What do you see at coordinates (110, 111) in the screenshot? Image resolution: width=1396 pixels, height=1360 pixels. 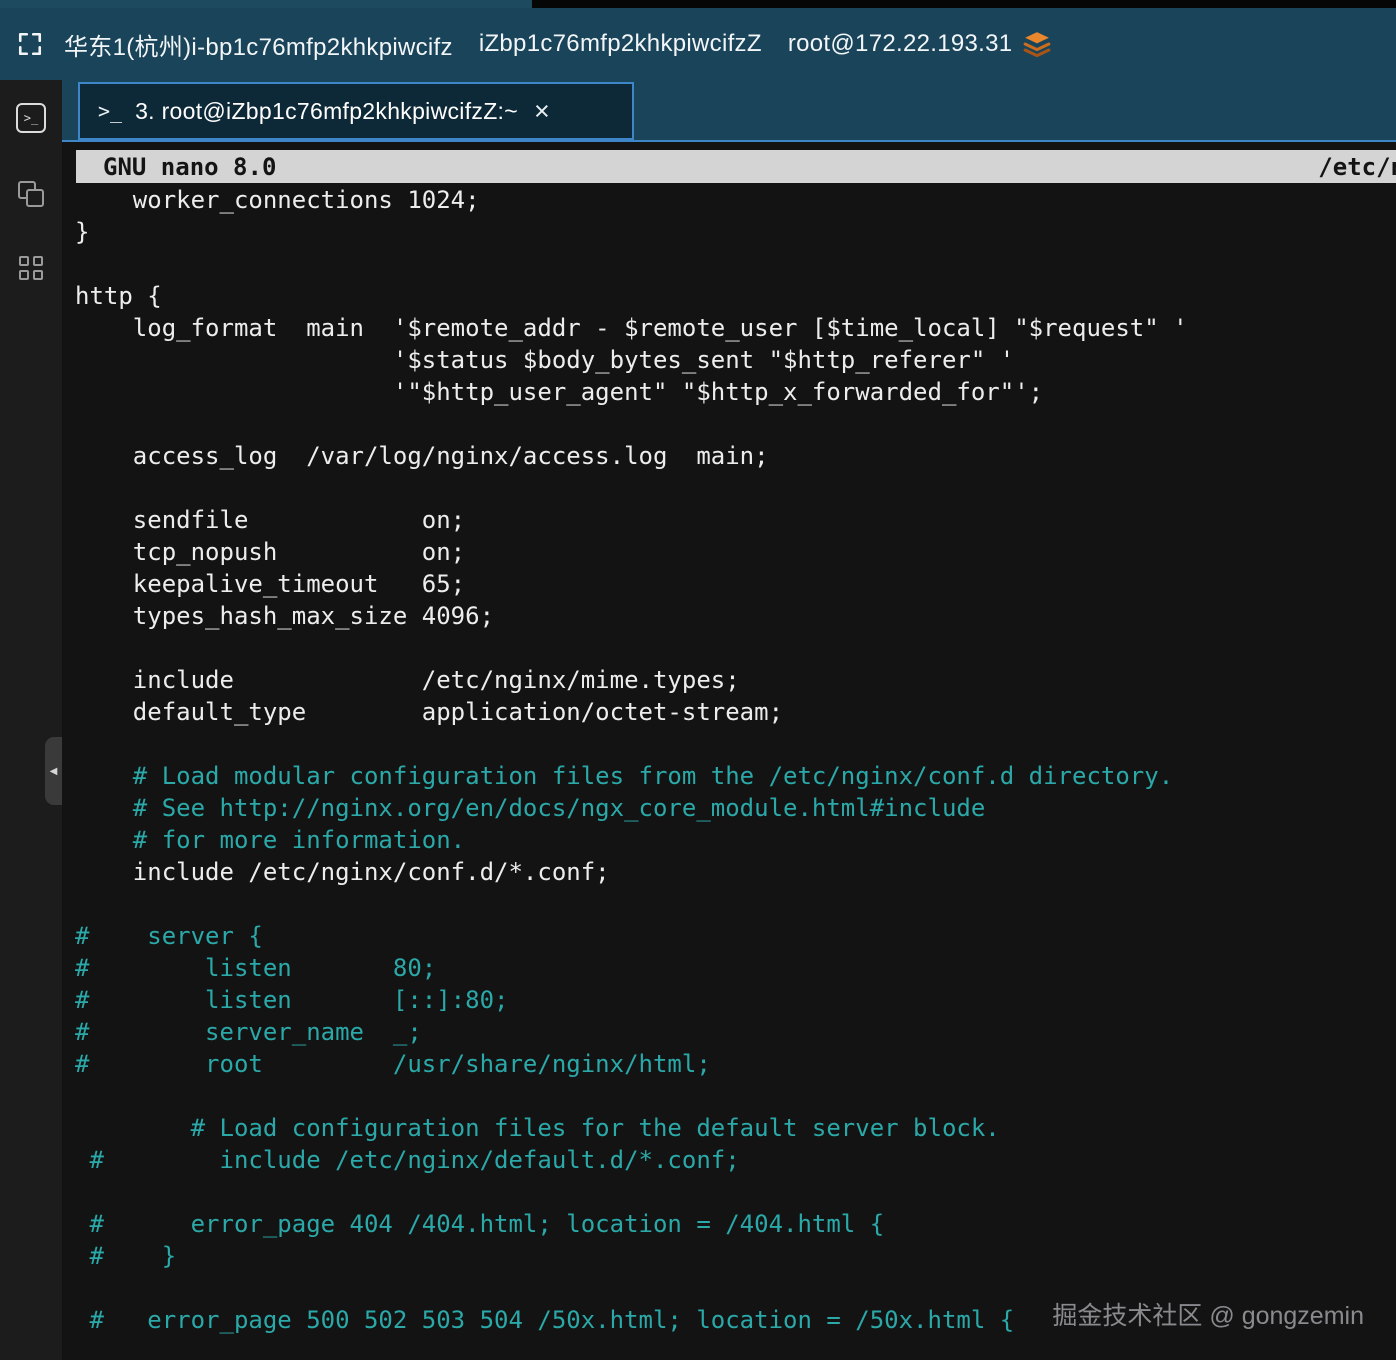 I see `terminal-prompt-icon: >_` at bounding box center [110, 111].